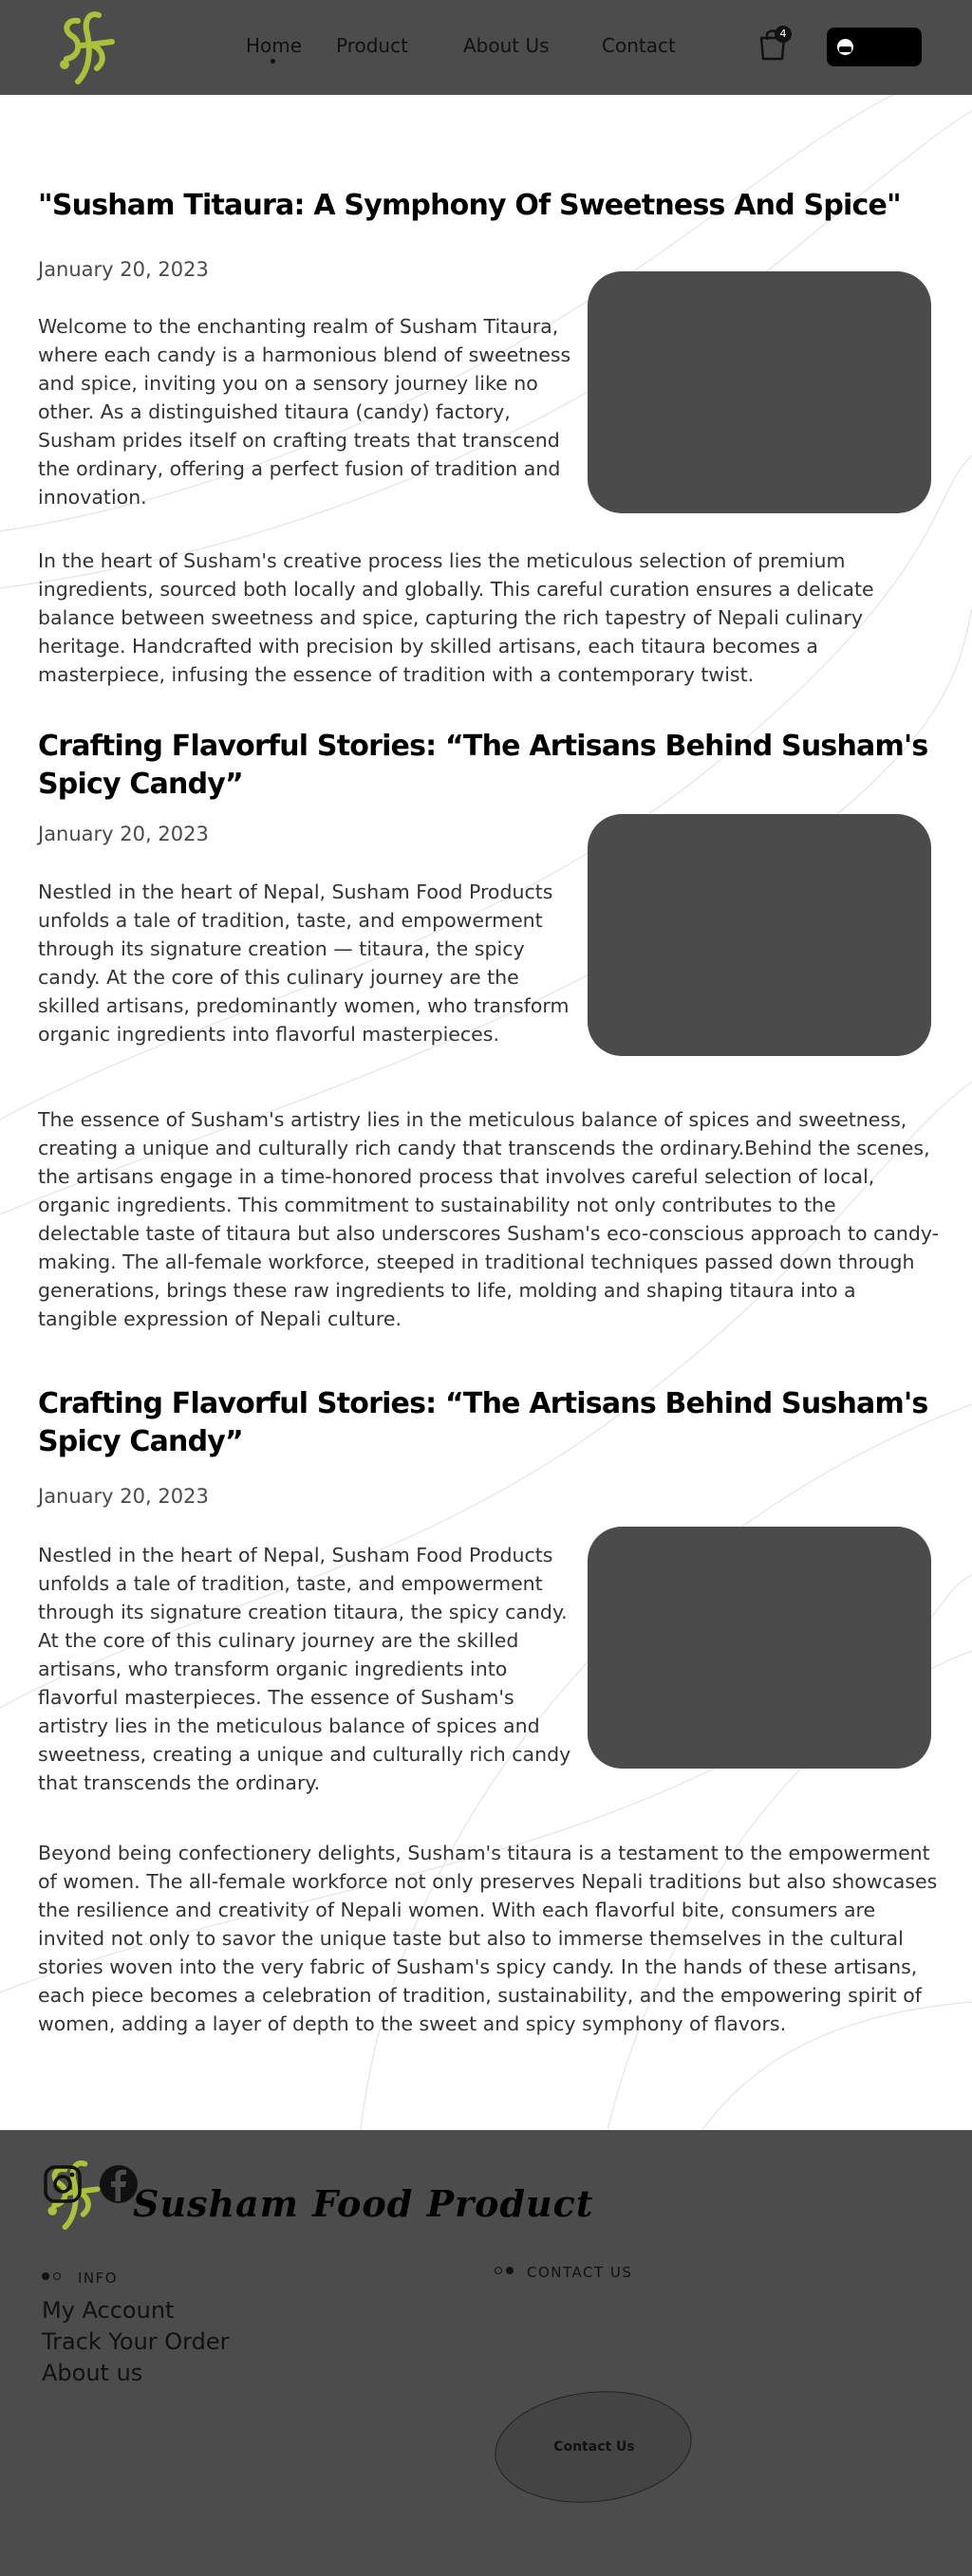  What do you see at coordinates (274, 45) in the screenshot?
I see `nav-home: Home` at bounding box center [274, 45].